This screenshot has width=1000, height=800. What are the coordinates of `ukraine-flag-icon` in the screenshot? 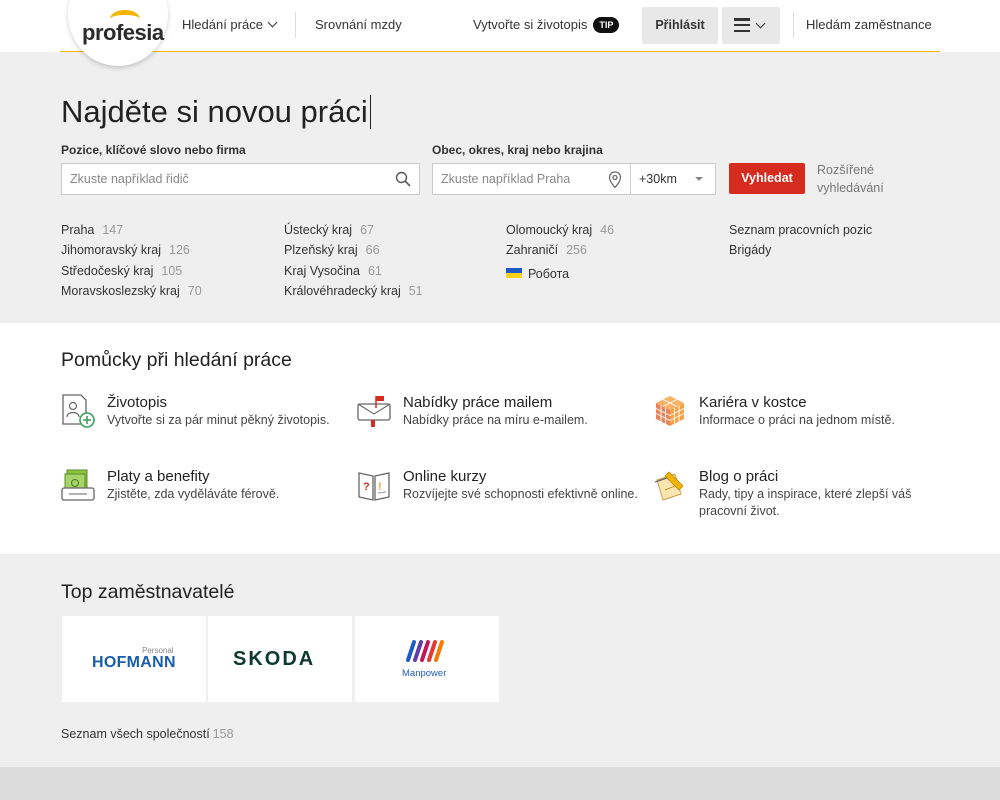 It's located at (514, 273).